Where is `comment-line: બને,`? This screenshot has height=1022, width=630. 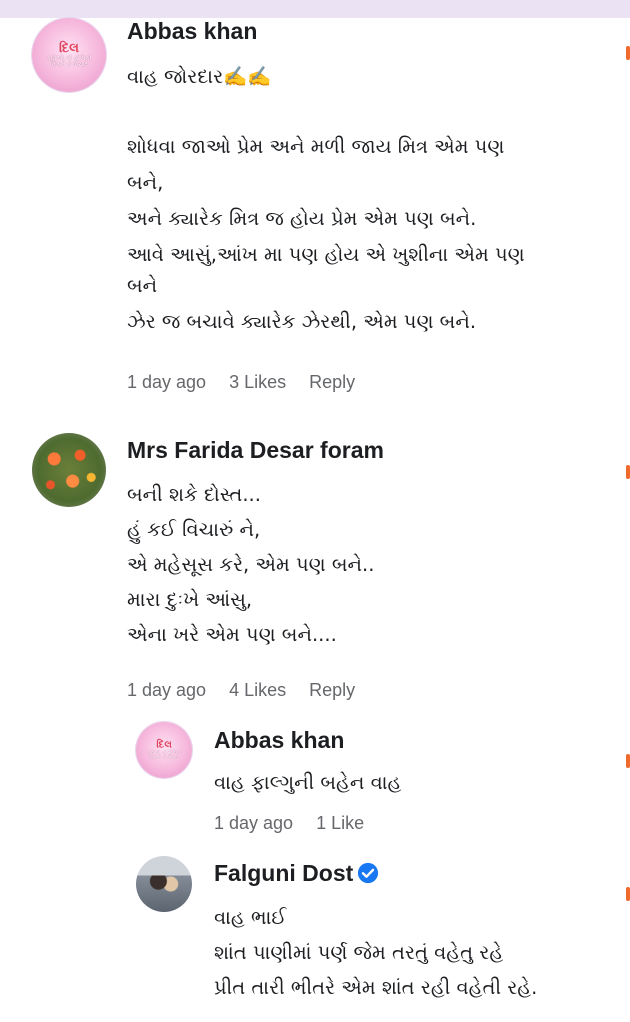 comment-line: બને, is located at coordinates (145, 182).